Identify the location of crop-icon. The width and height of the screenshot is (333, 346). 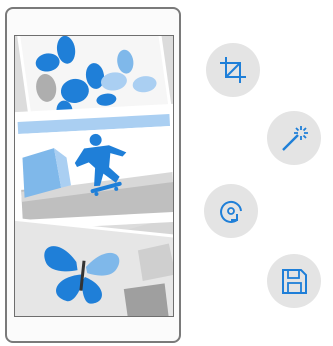
(233, 70).